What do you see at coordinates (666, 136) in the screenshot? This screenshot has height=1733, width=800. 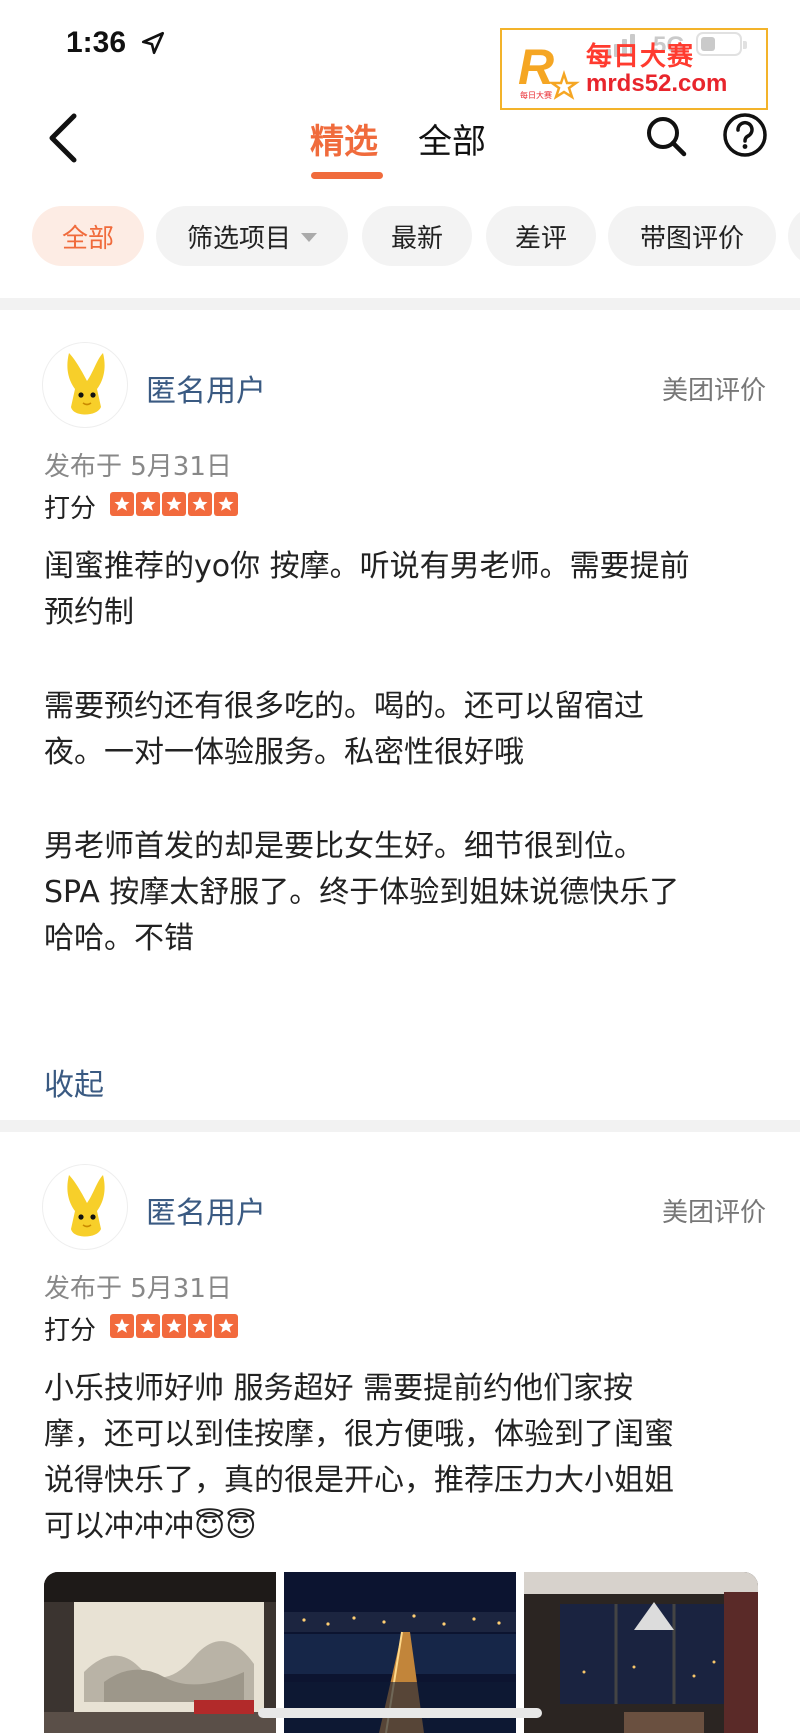 I see `search-icon` at bounding box center [666, 136].